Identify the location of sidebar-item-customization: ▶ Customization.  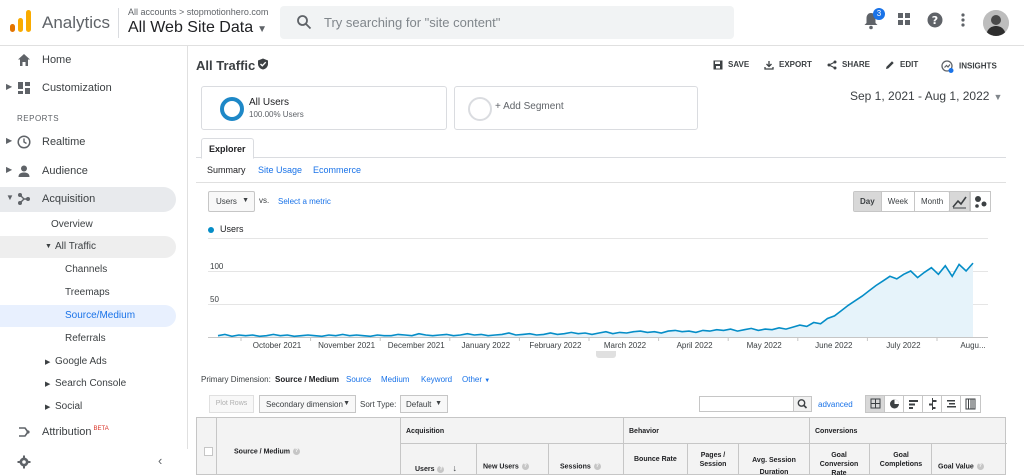
(94, 88).